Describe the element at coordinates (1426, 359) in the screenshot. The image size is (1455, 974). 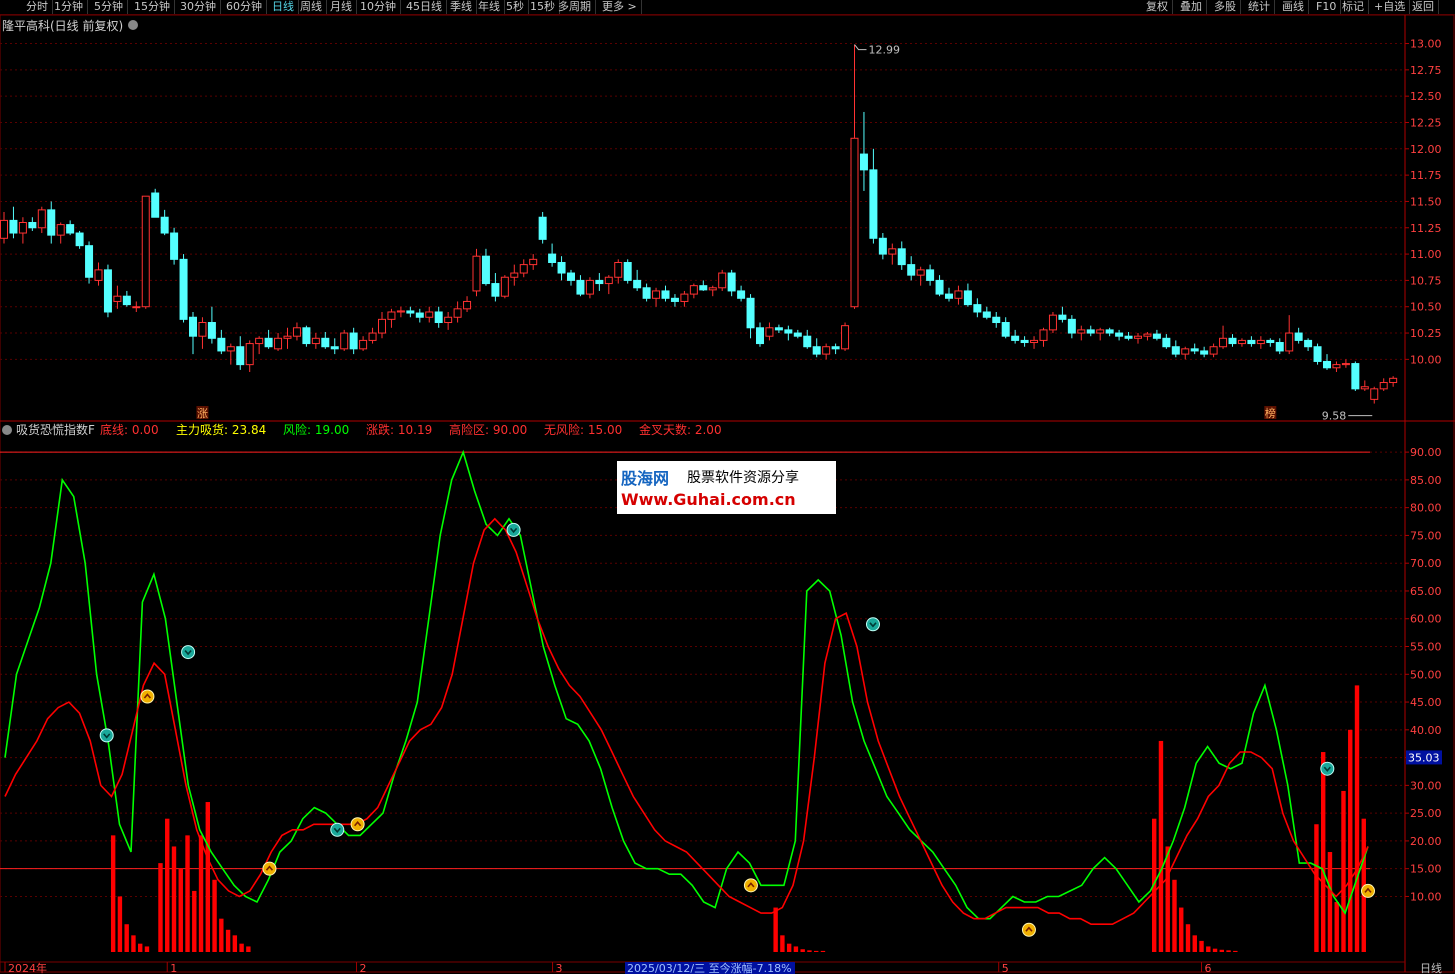
I see `main-y-tick-0: 10.00` at that location.